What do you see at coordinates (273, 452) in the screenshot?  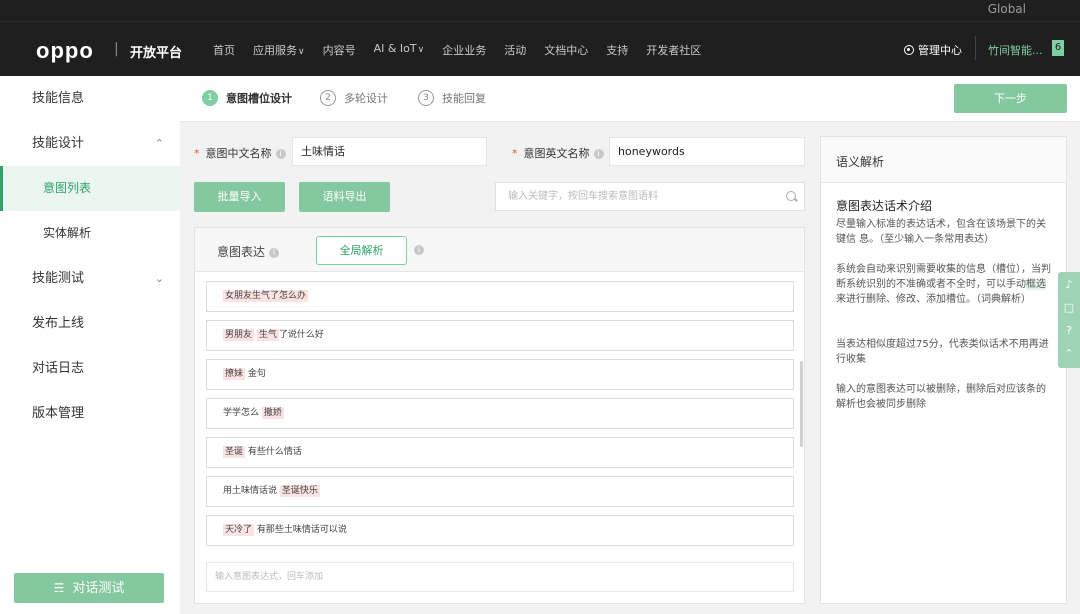 I see `expression-text: 有些什么情话` at bounding box center [273, 452].